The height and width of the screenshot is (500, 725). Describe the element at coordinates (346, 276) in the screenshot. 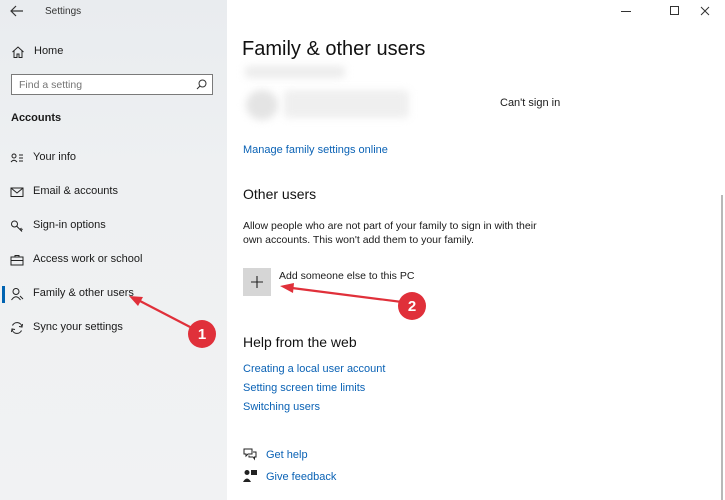

I see `add-user-label: Add someone else to this PC` at that location.